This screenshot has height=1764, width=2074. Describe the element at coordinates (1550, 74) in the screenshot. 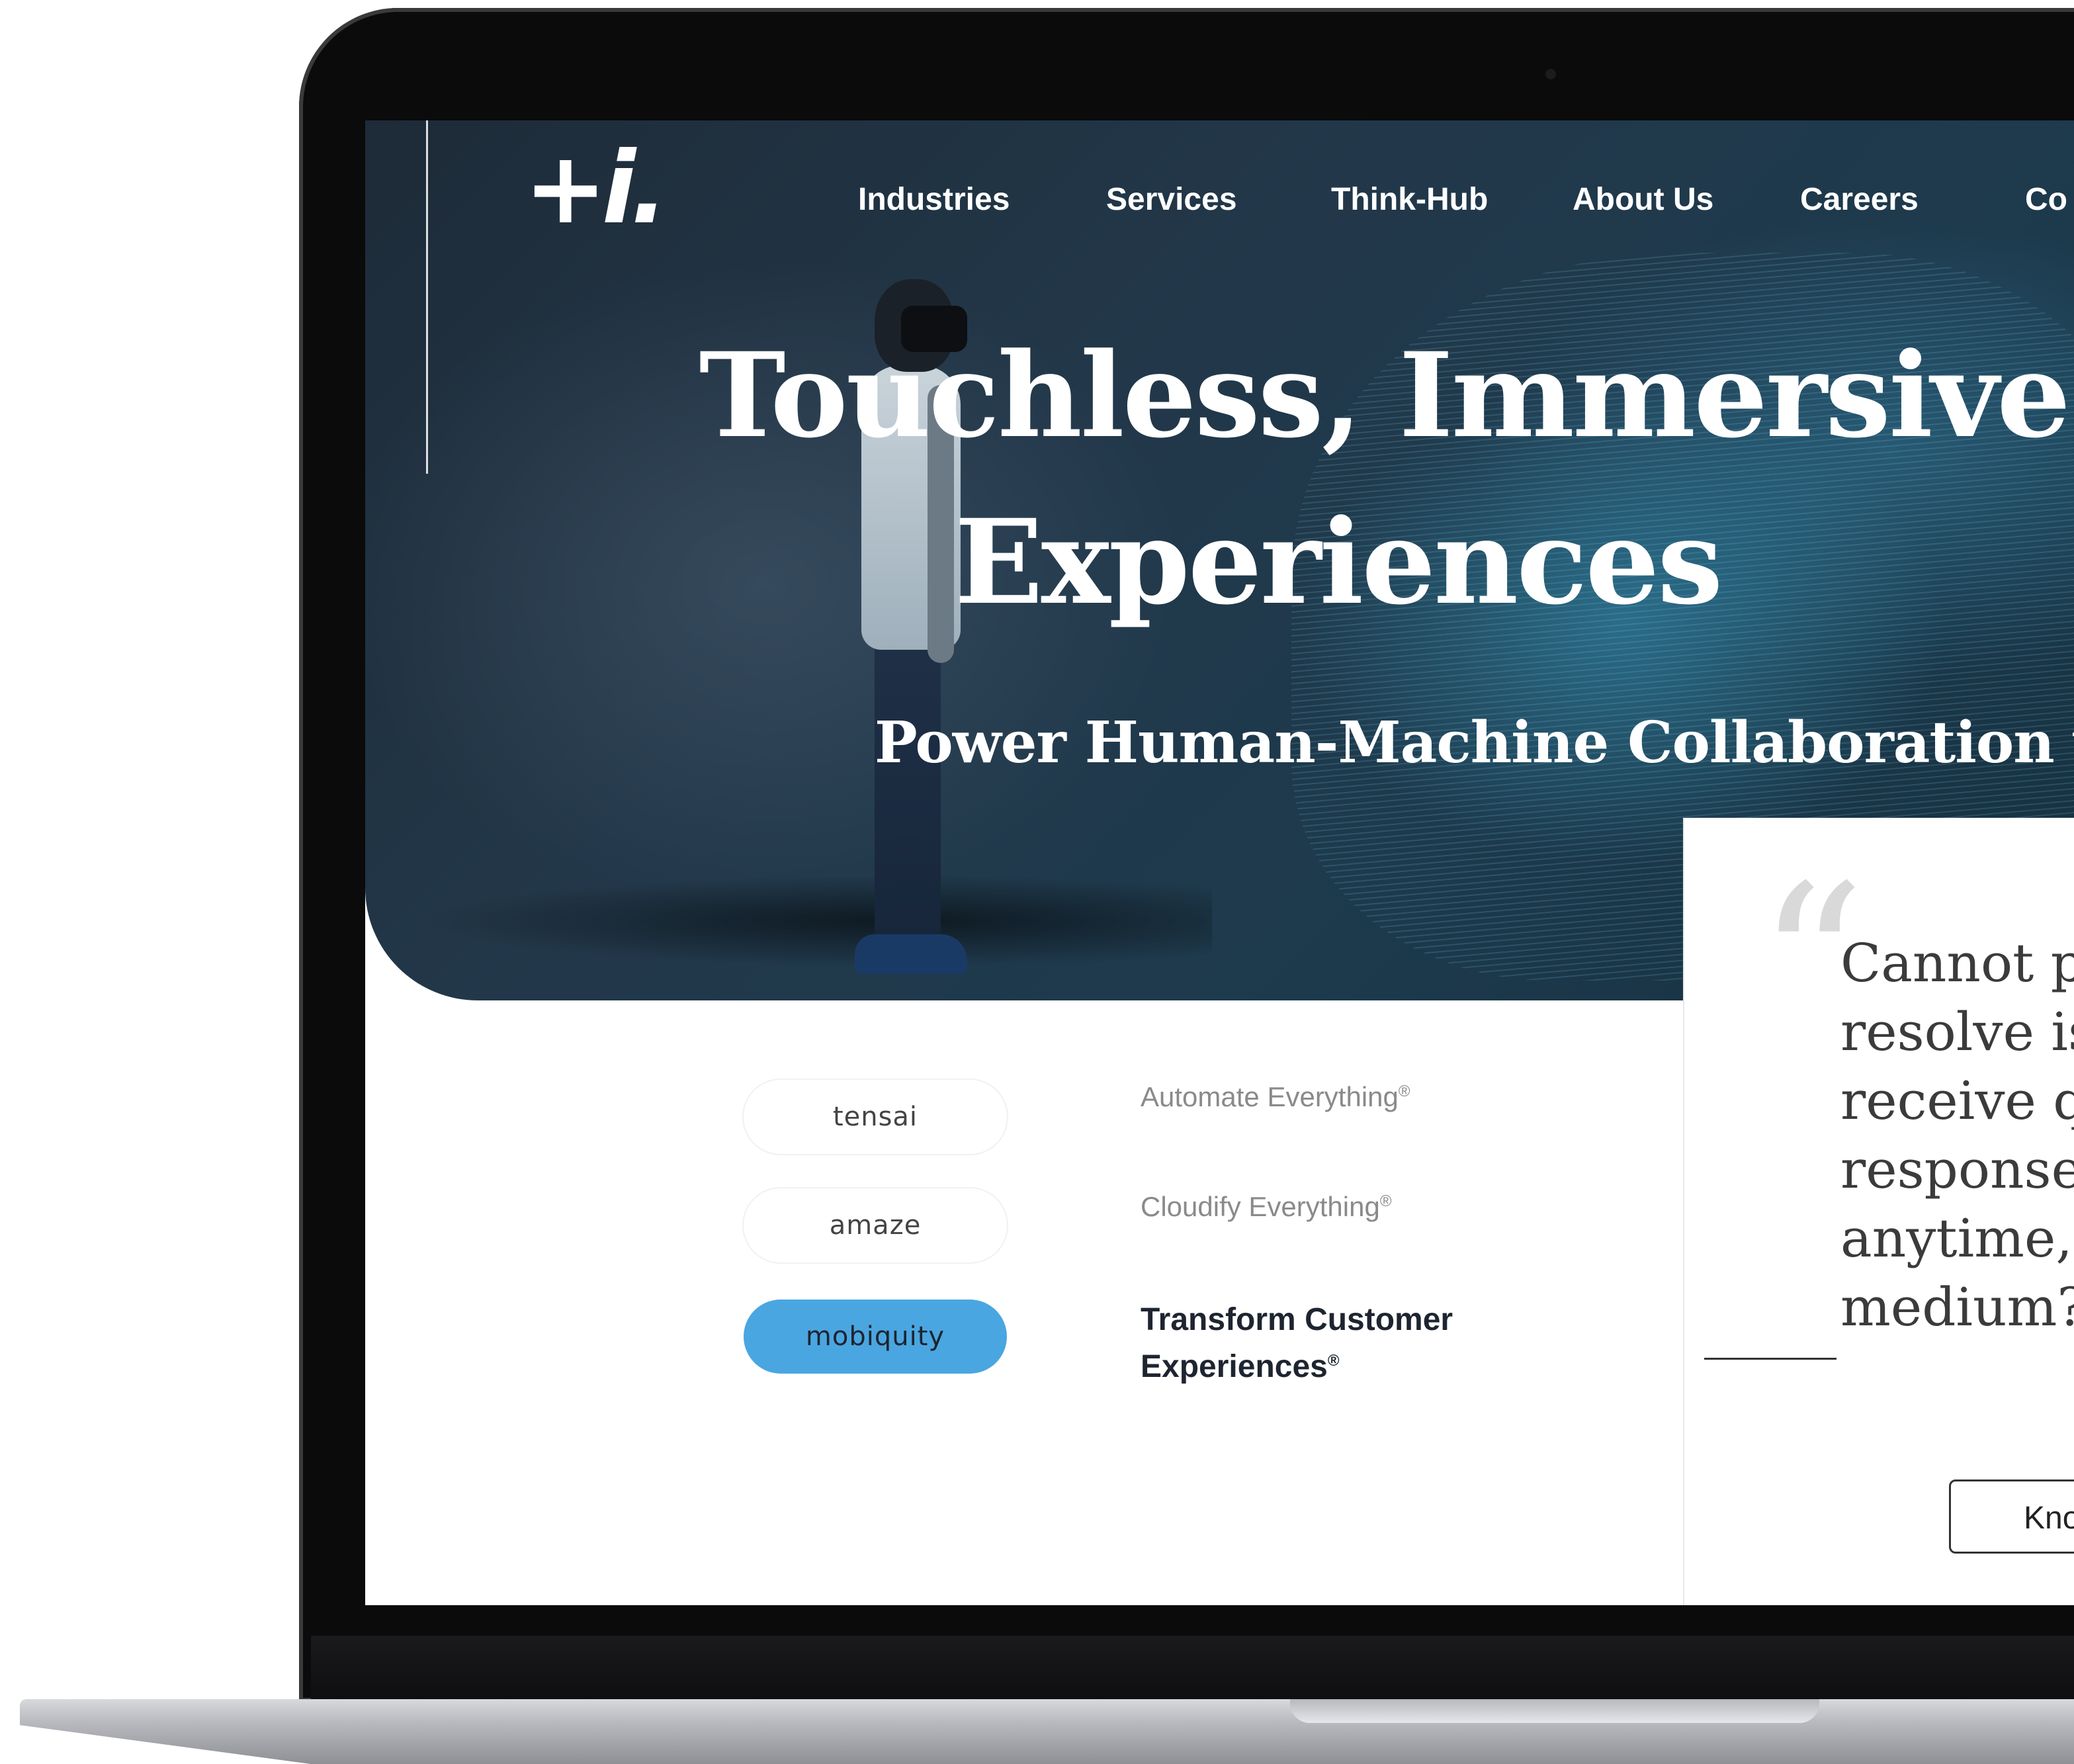

I see `camera-icon` at that location.